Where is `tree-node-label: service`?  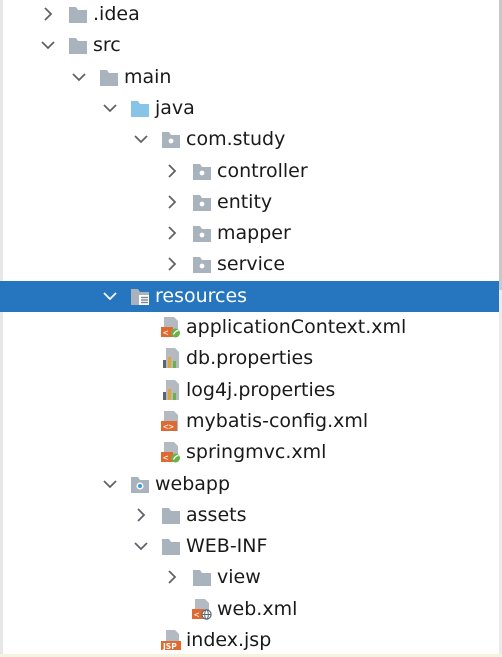 tree-node-label: service is located at coordinates (251, 264).